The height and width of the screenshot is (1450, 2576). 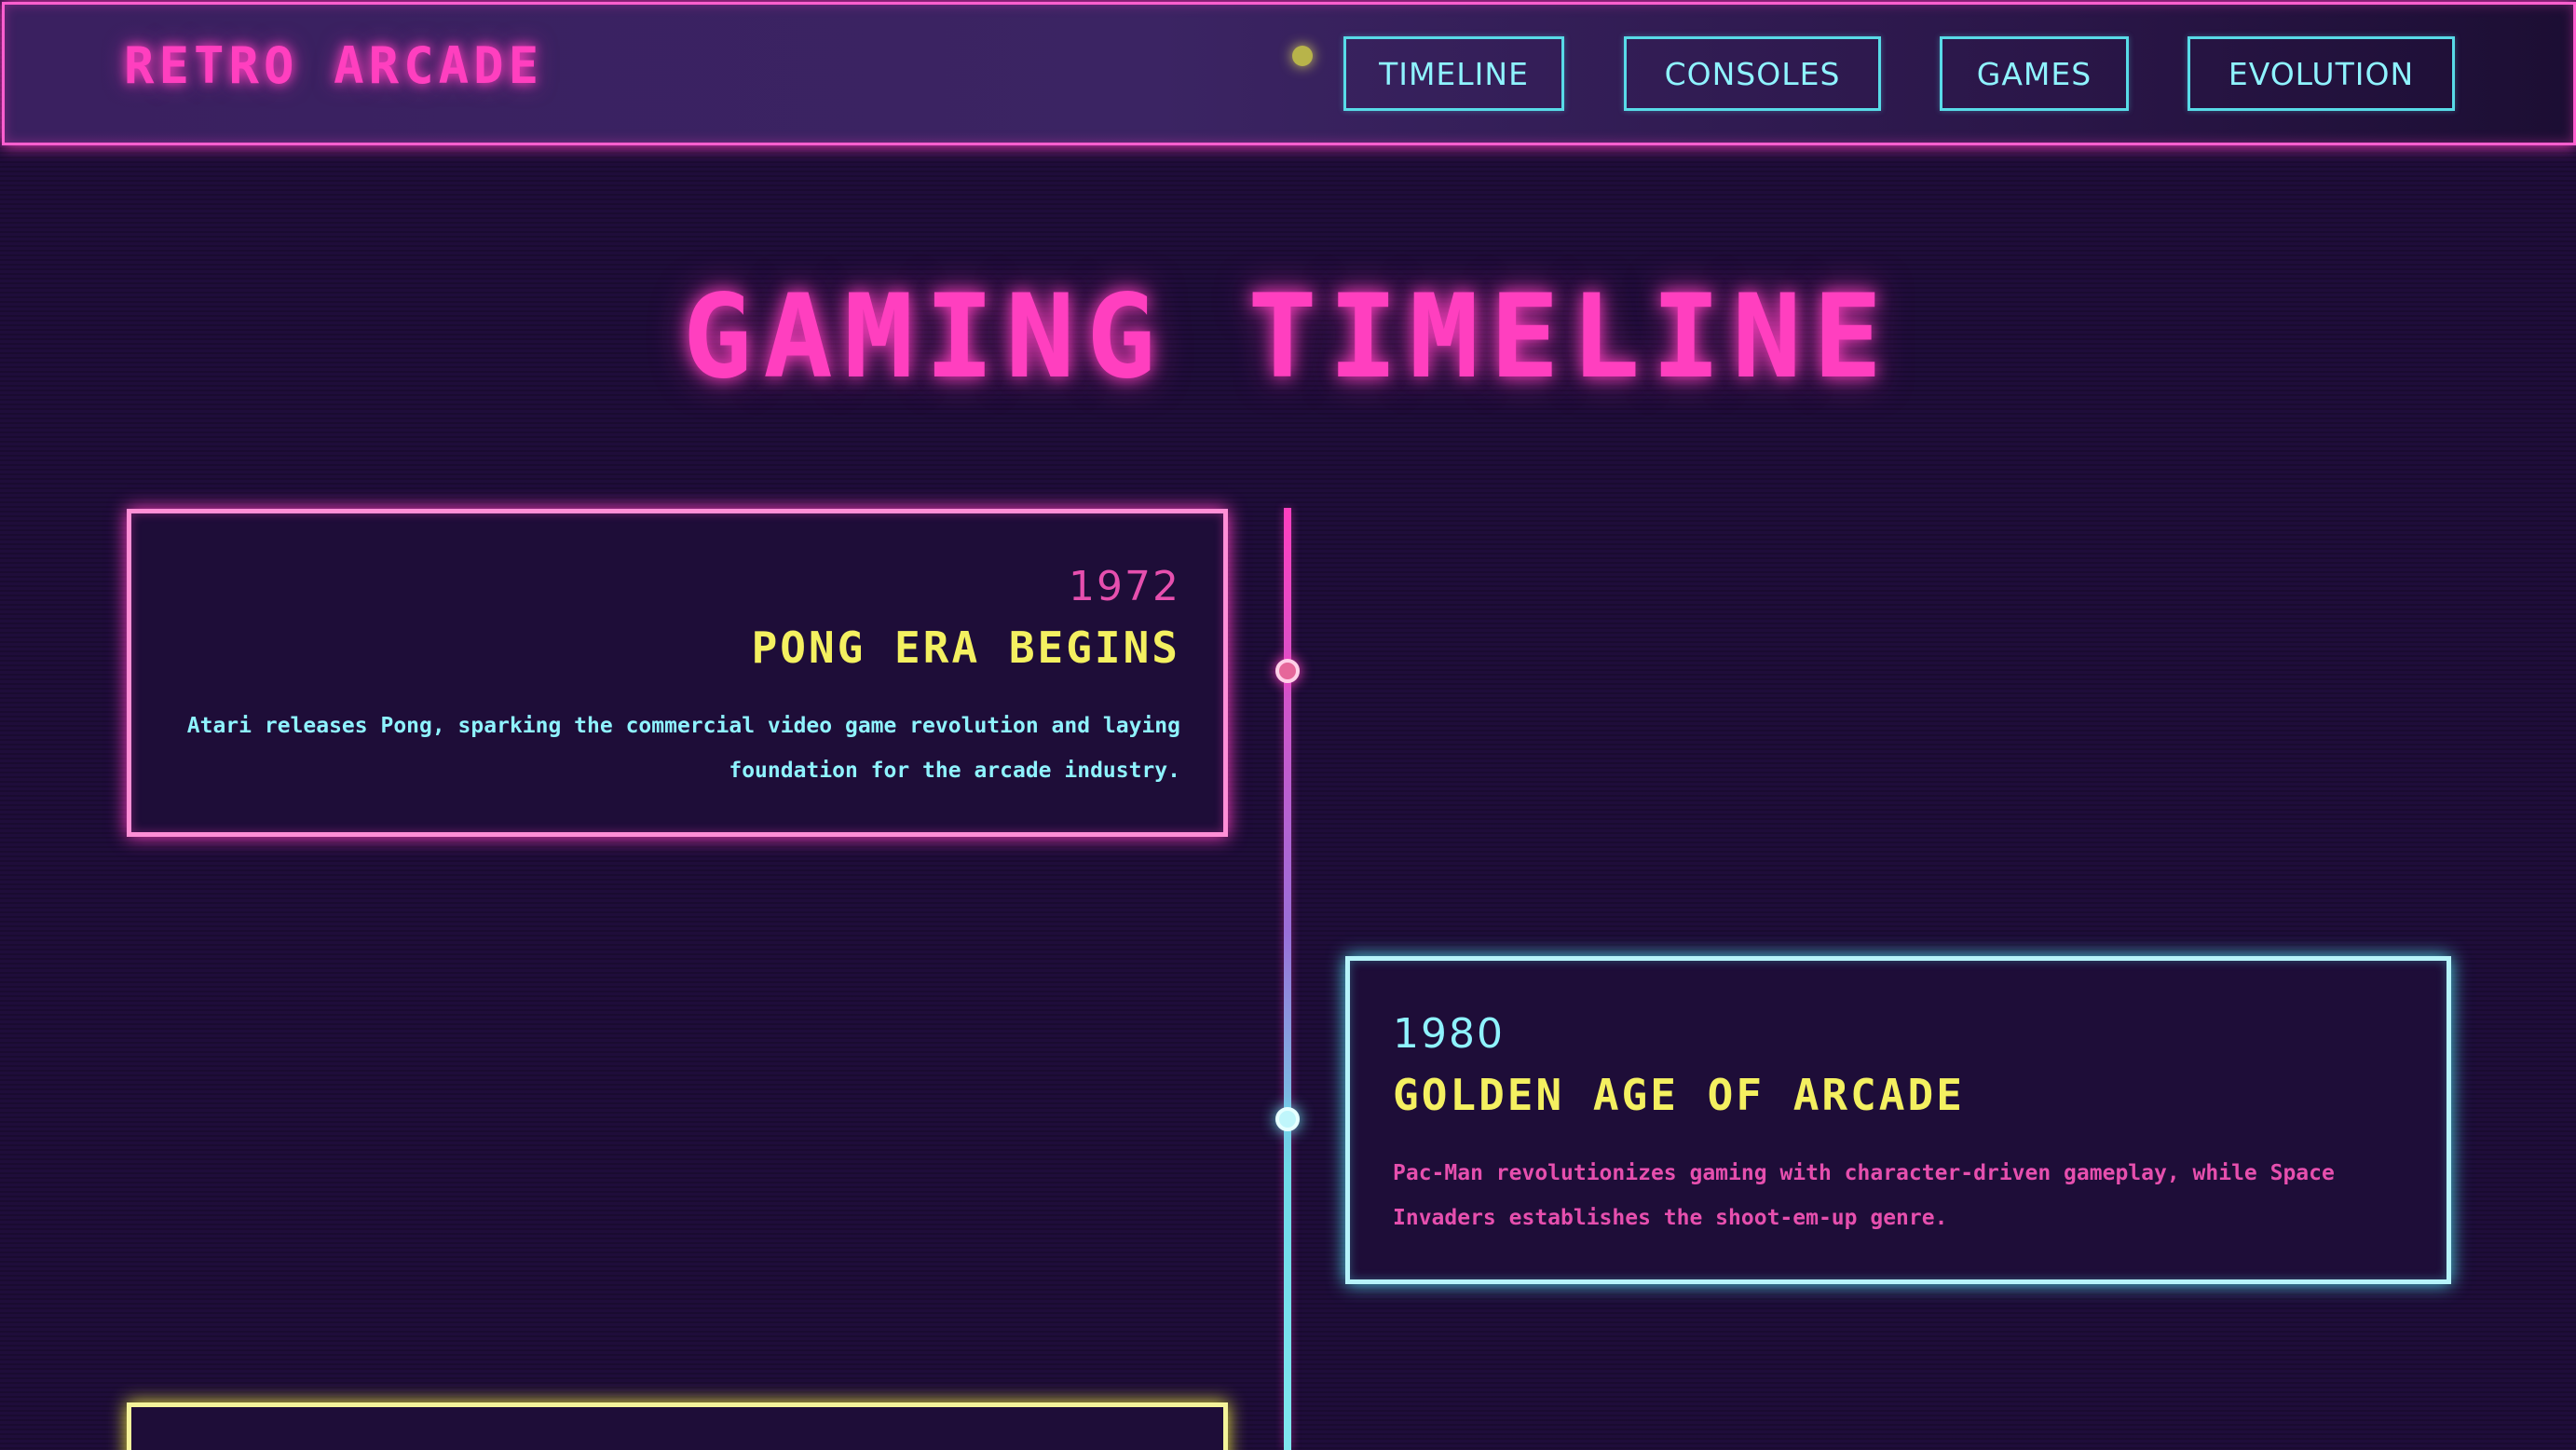 What do you see at coordinates (1453, 74) in the screenshot?
I see `nav-timeline-button: TIMELINE` at bounding box center [1453, 74].